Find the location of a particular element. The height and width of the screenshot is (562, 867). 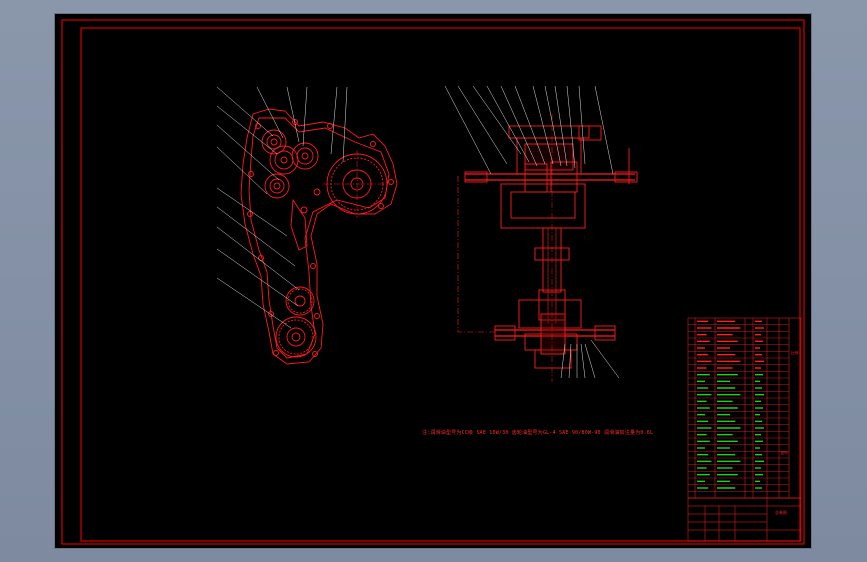

parts-list-rows is located at coordinates (738, 406).